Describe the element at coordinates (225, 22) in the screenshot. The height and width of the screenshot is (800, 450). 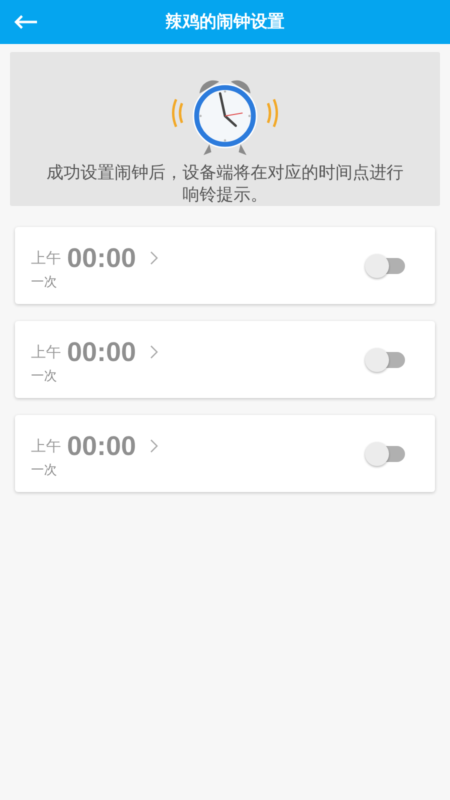
I see `page-title: 辣鸡的闹钟设置` at that location.